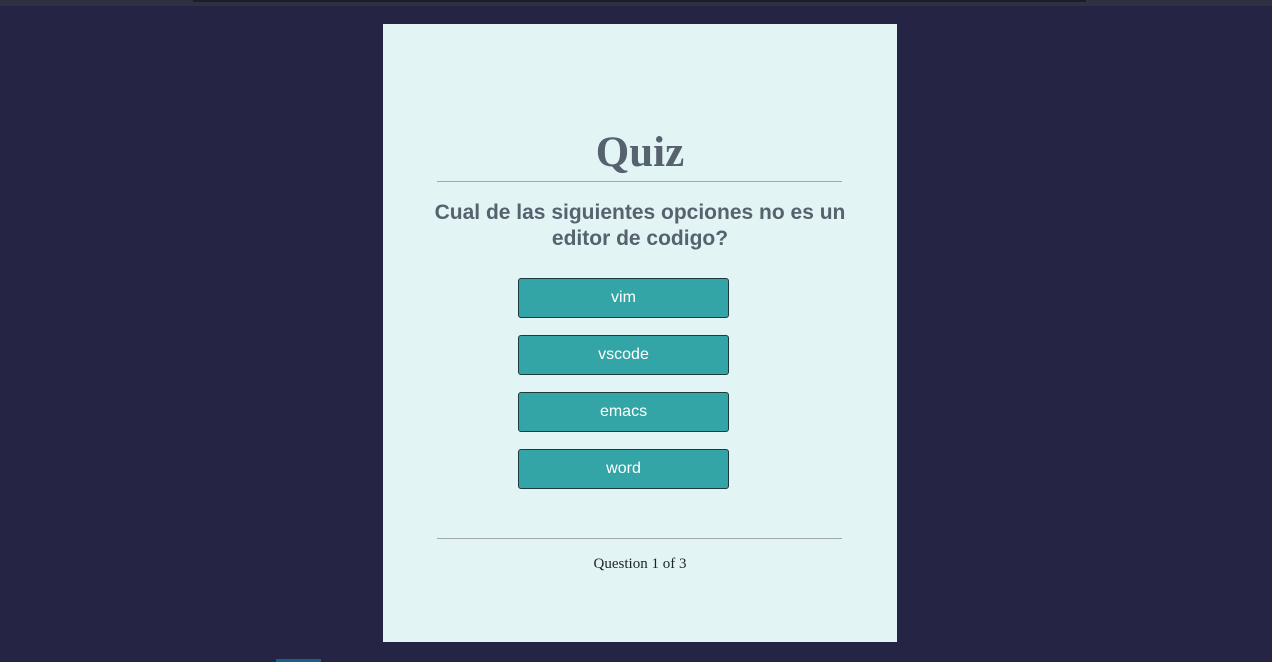  Describe the element at coordinates (623, 355) in the screenshot. I see `answer-option-vscode: vscode` at that location.